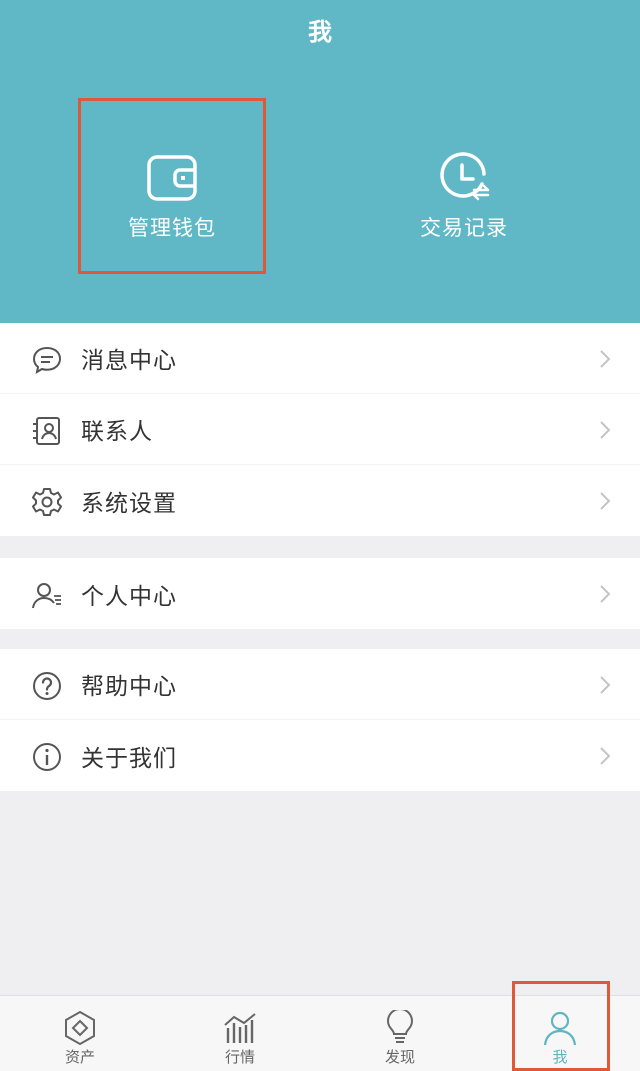  What do you see at coordinates (47, 757) in the screenshot?
I see `info-icon` at bounding box center [47, 757].